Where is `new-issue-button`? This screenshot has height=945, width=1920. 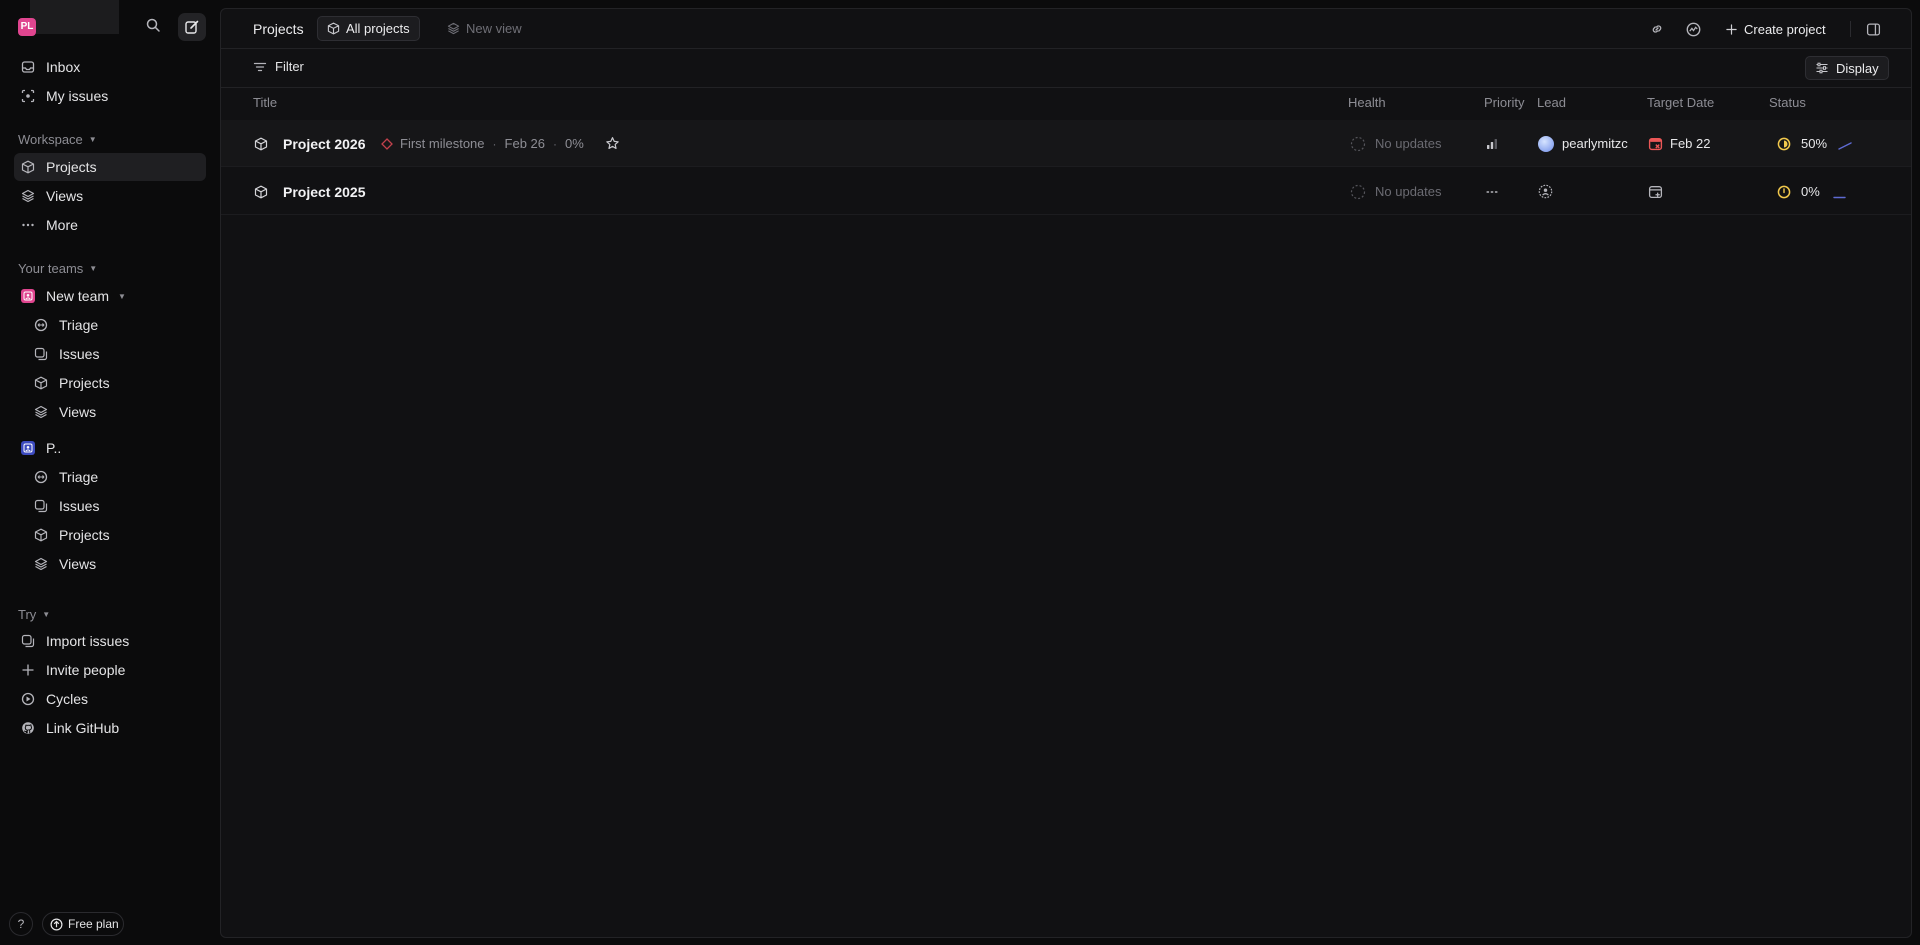 new-issue-button is located at coordinates (192, 27).